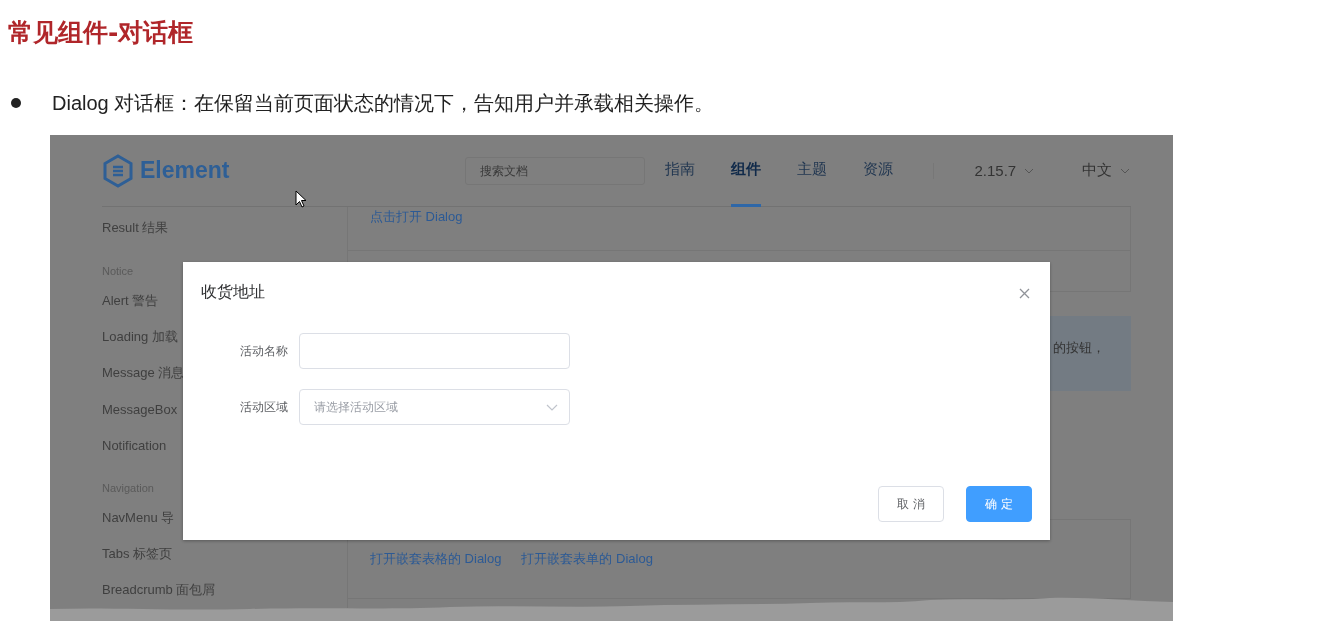 The image size is (1328, 621). I want to click on sidebar-item: Message 消息, so click(143, 373).